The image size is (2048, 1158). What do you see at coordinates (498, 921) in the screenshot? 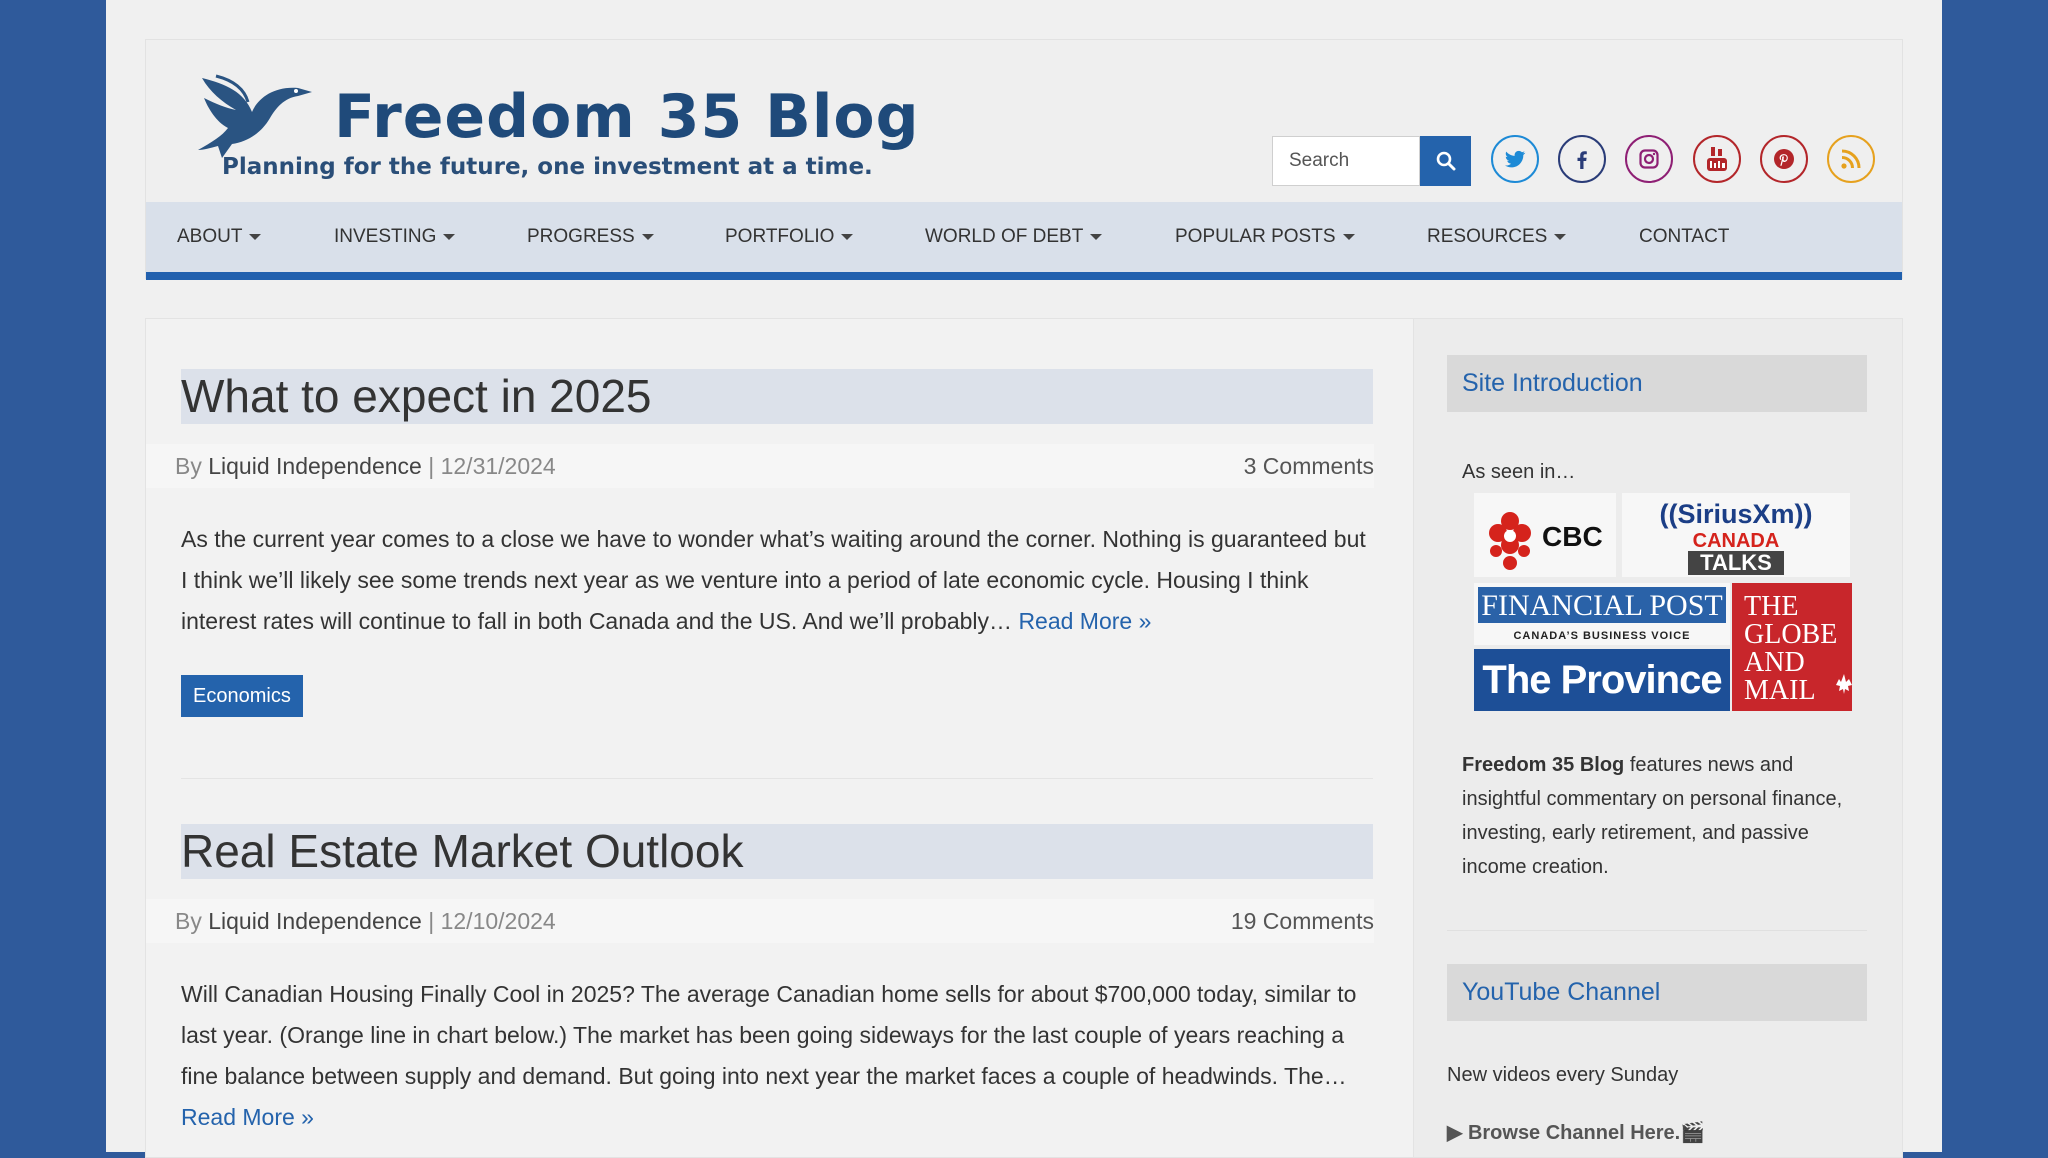
I see `post-date: 12/10/2024` at bounding box center [498, 921].